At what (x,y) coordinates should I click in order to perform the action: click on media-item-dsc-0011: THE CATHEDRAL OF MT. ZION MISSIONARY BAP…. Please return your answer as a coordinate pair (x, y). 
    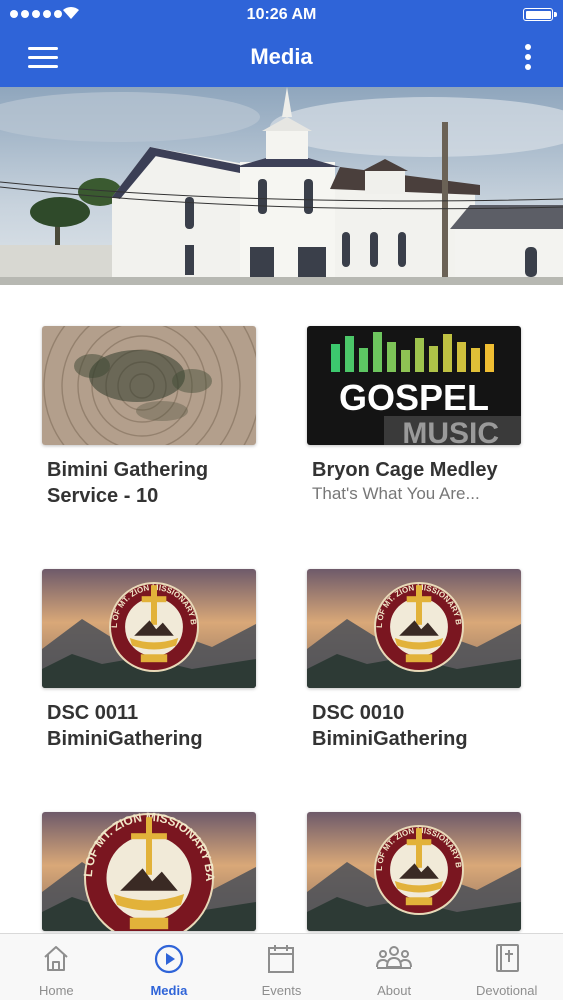
    Looking at the image, I should click on (149, 660).